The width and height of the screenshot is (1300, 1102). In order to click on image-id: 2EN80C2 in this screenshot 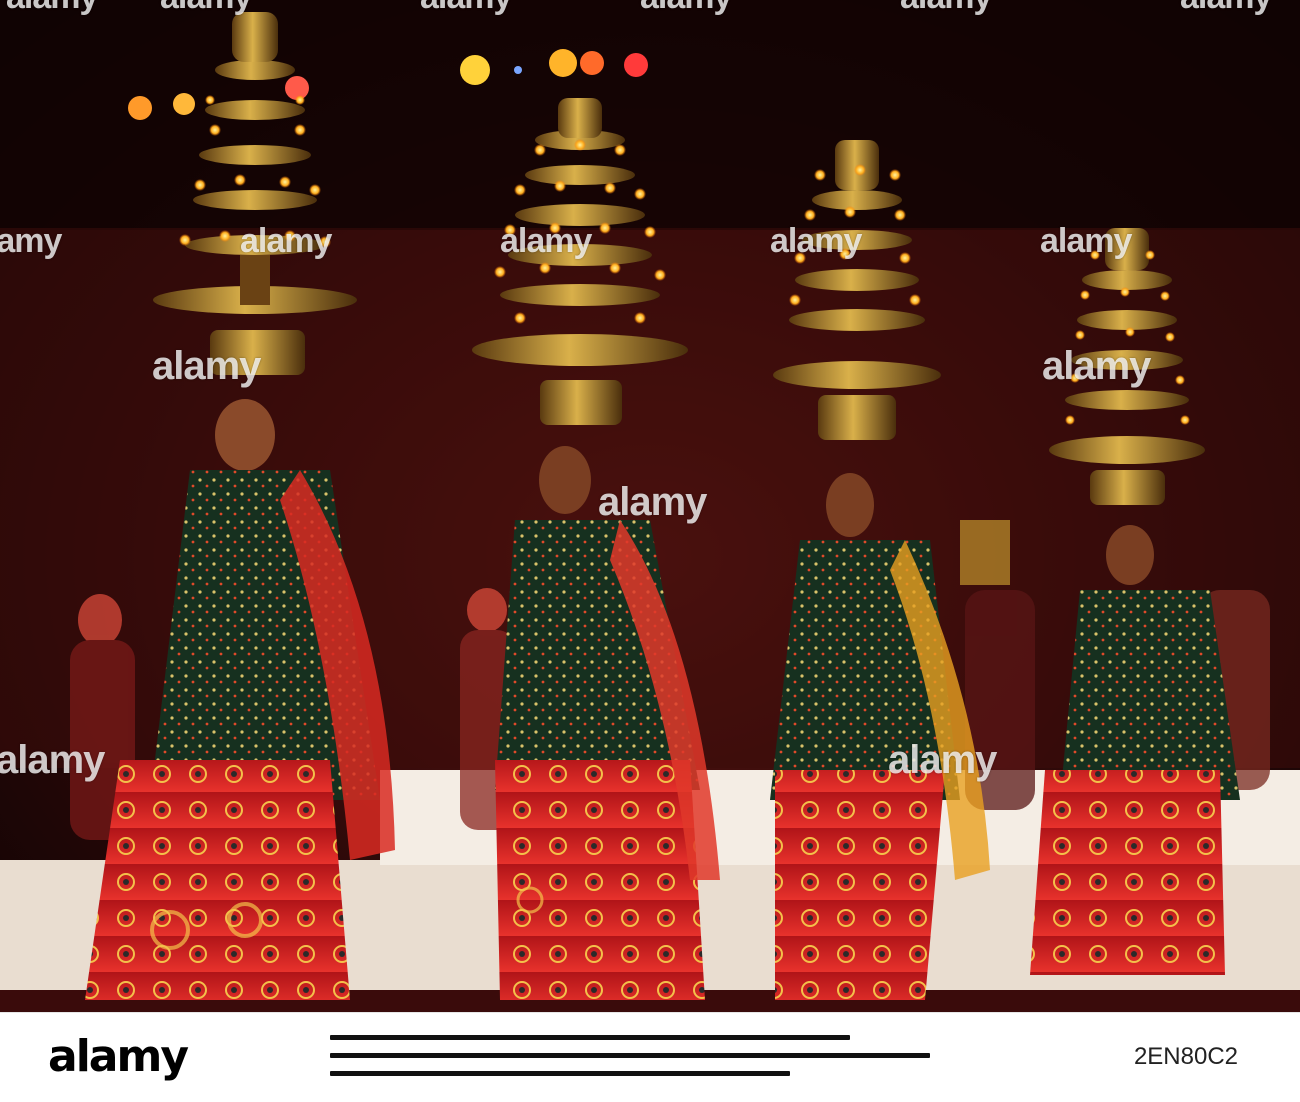, I will do `click(1185, 1056)`.